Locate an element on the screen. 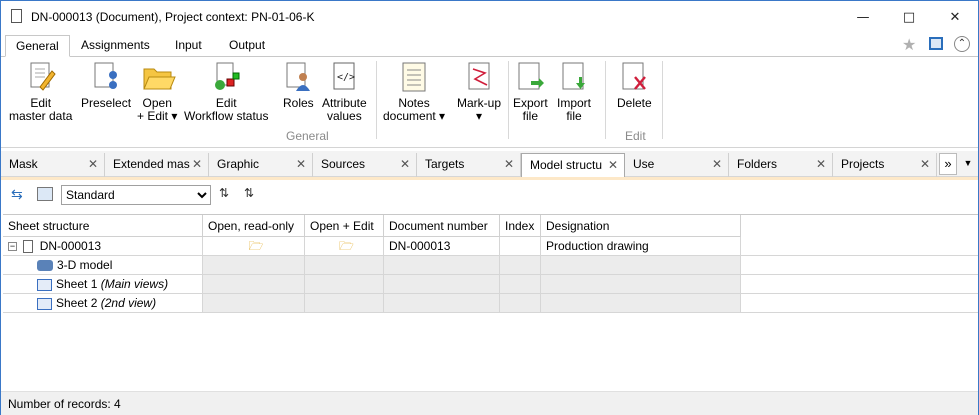  open-read-only-cell: 🗁 is located at coordinates (254, 246).